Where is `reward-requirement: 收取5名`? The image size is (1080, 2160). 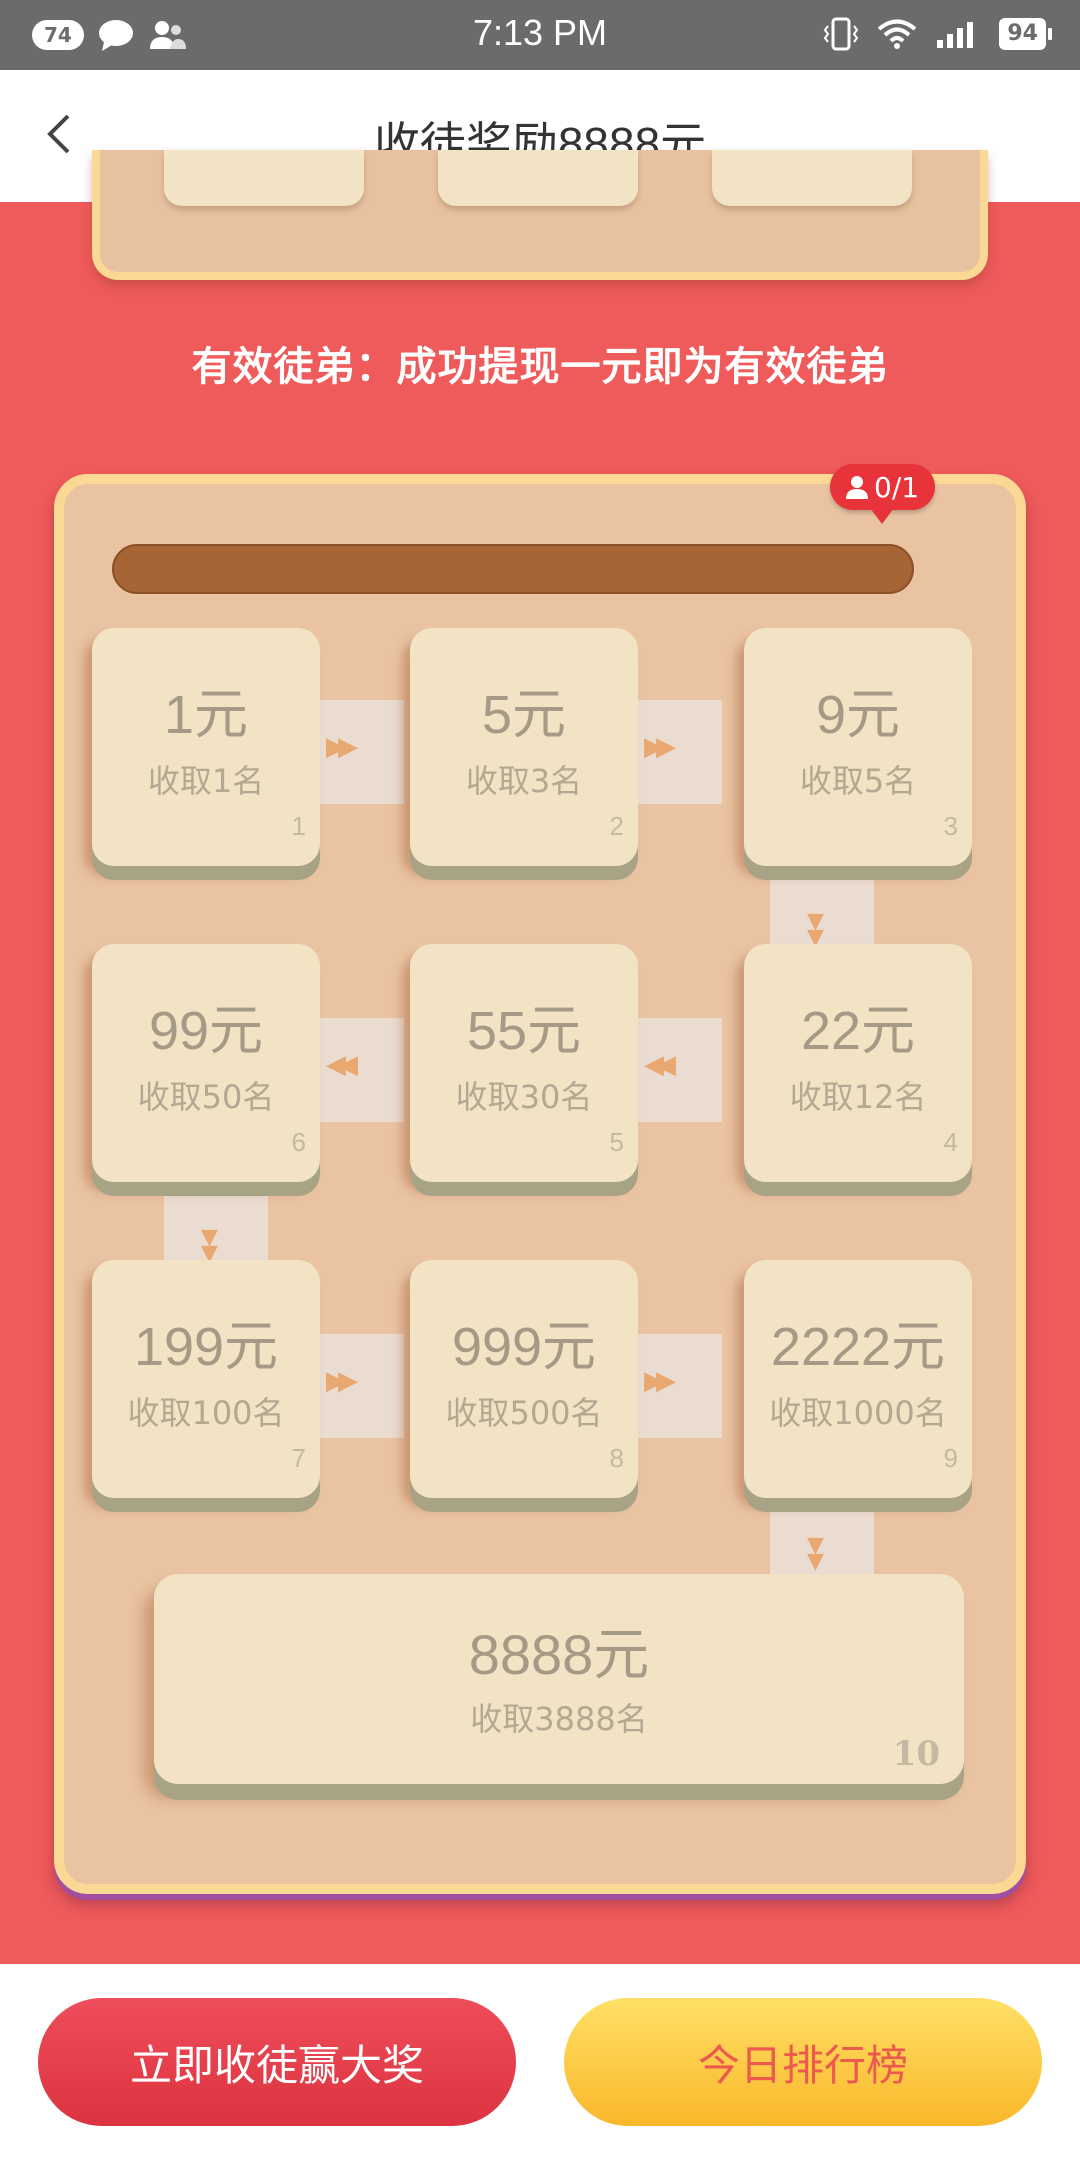
reward-requirement: 收取5名 is located at coordinates (858, 781).